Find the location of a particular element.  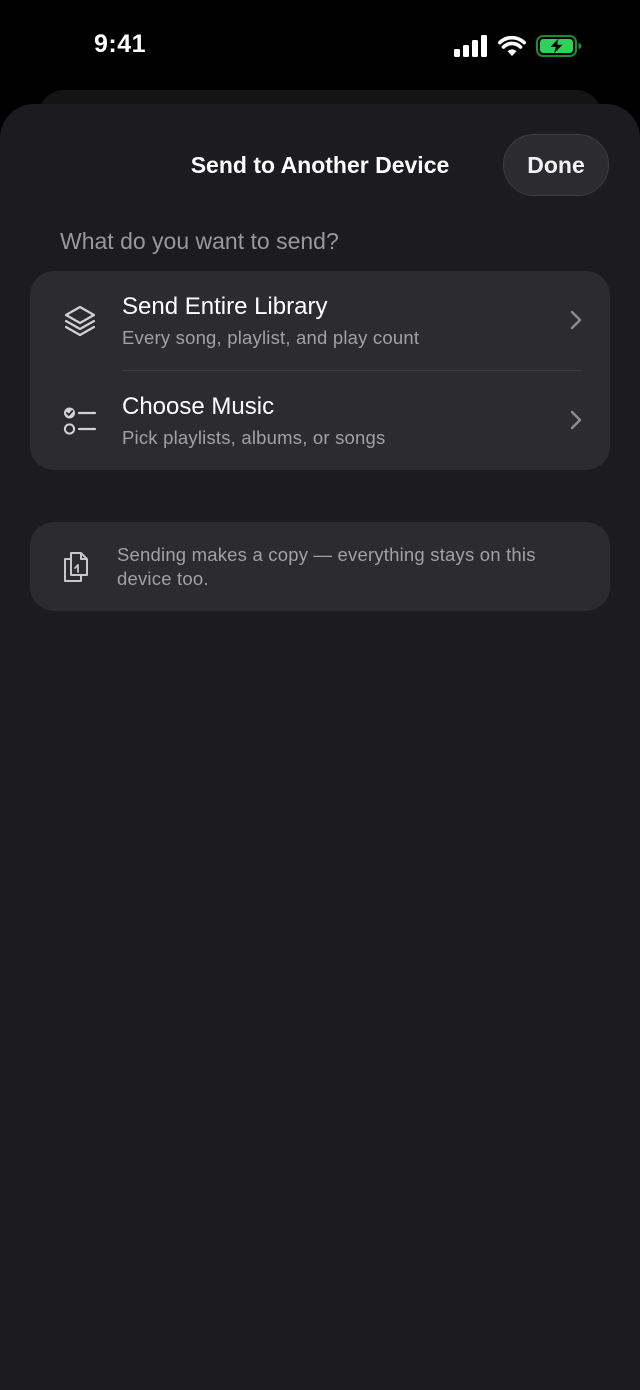

option-title: Choose Music is located at coordinates (198, 406).